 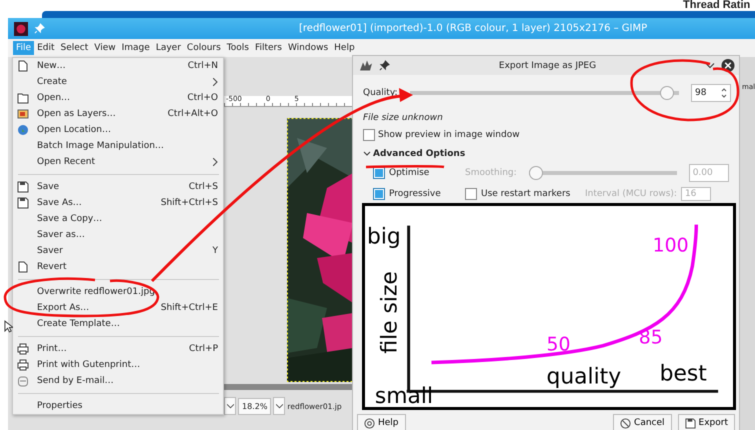 I want to click on menu-item: Revert, so click(x=118, y=267).